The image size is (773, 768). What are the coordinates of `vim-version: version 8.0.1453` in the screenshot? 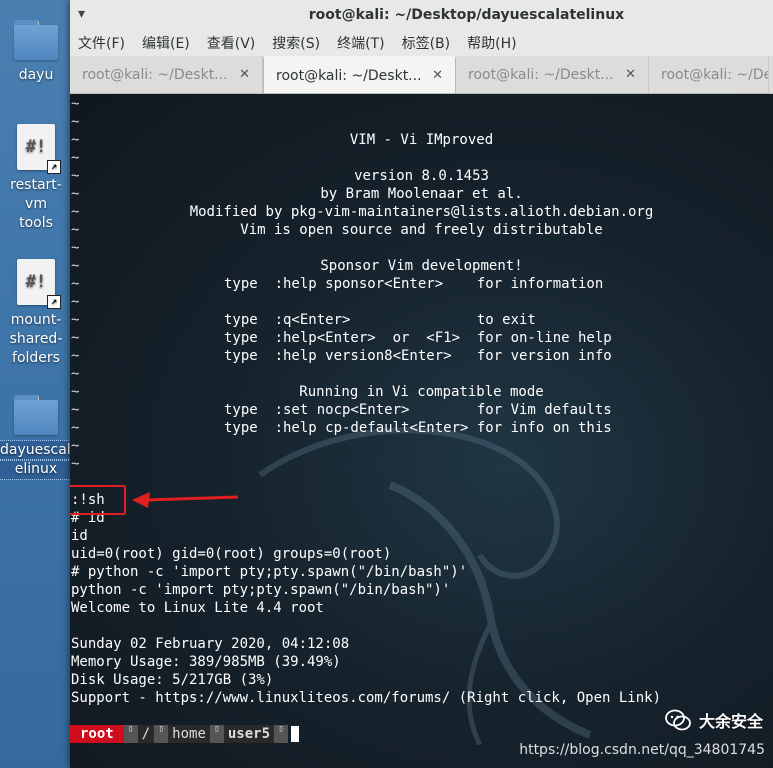 It's located at (421, 176).